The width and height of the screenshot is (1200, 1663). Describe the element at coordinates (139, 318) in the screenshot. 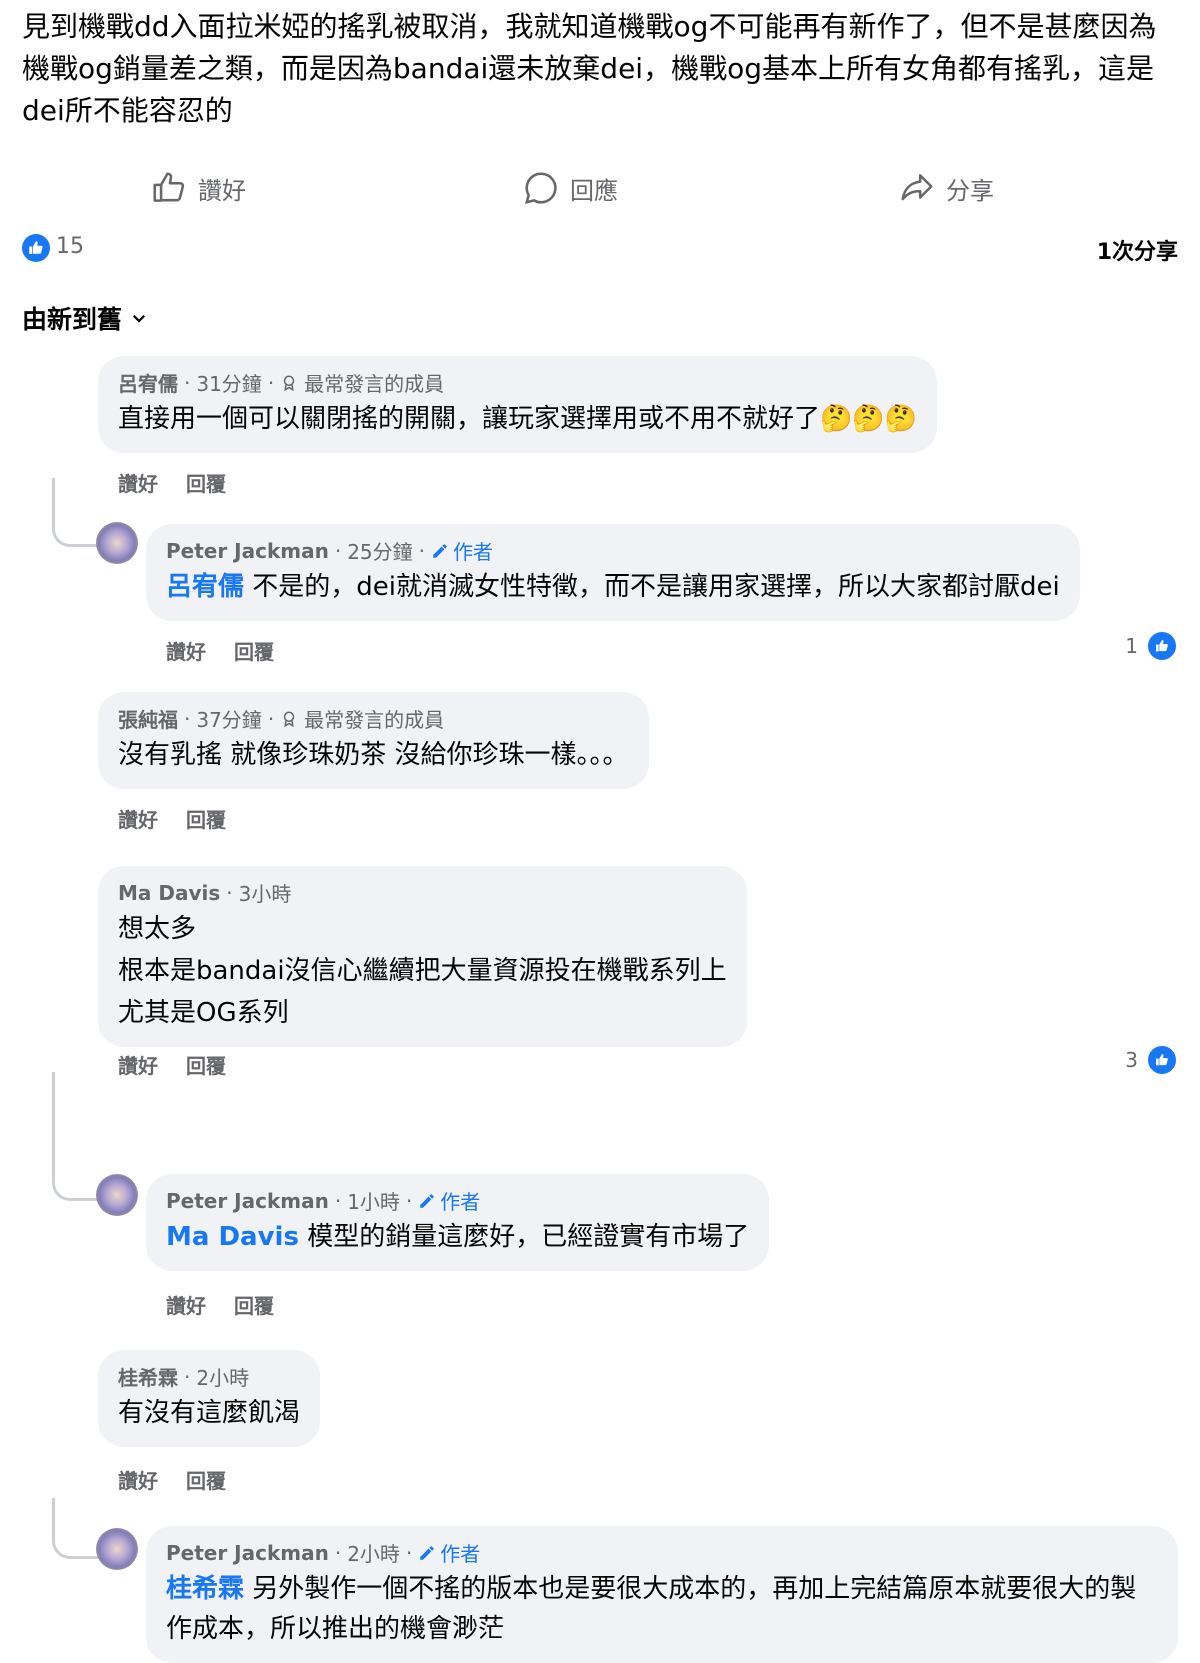

I see `chevron-down-icon` at that location.